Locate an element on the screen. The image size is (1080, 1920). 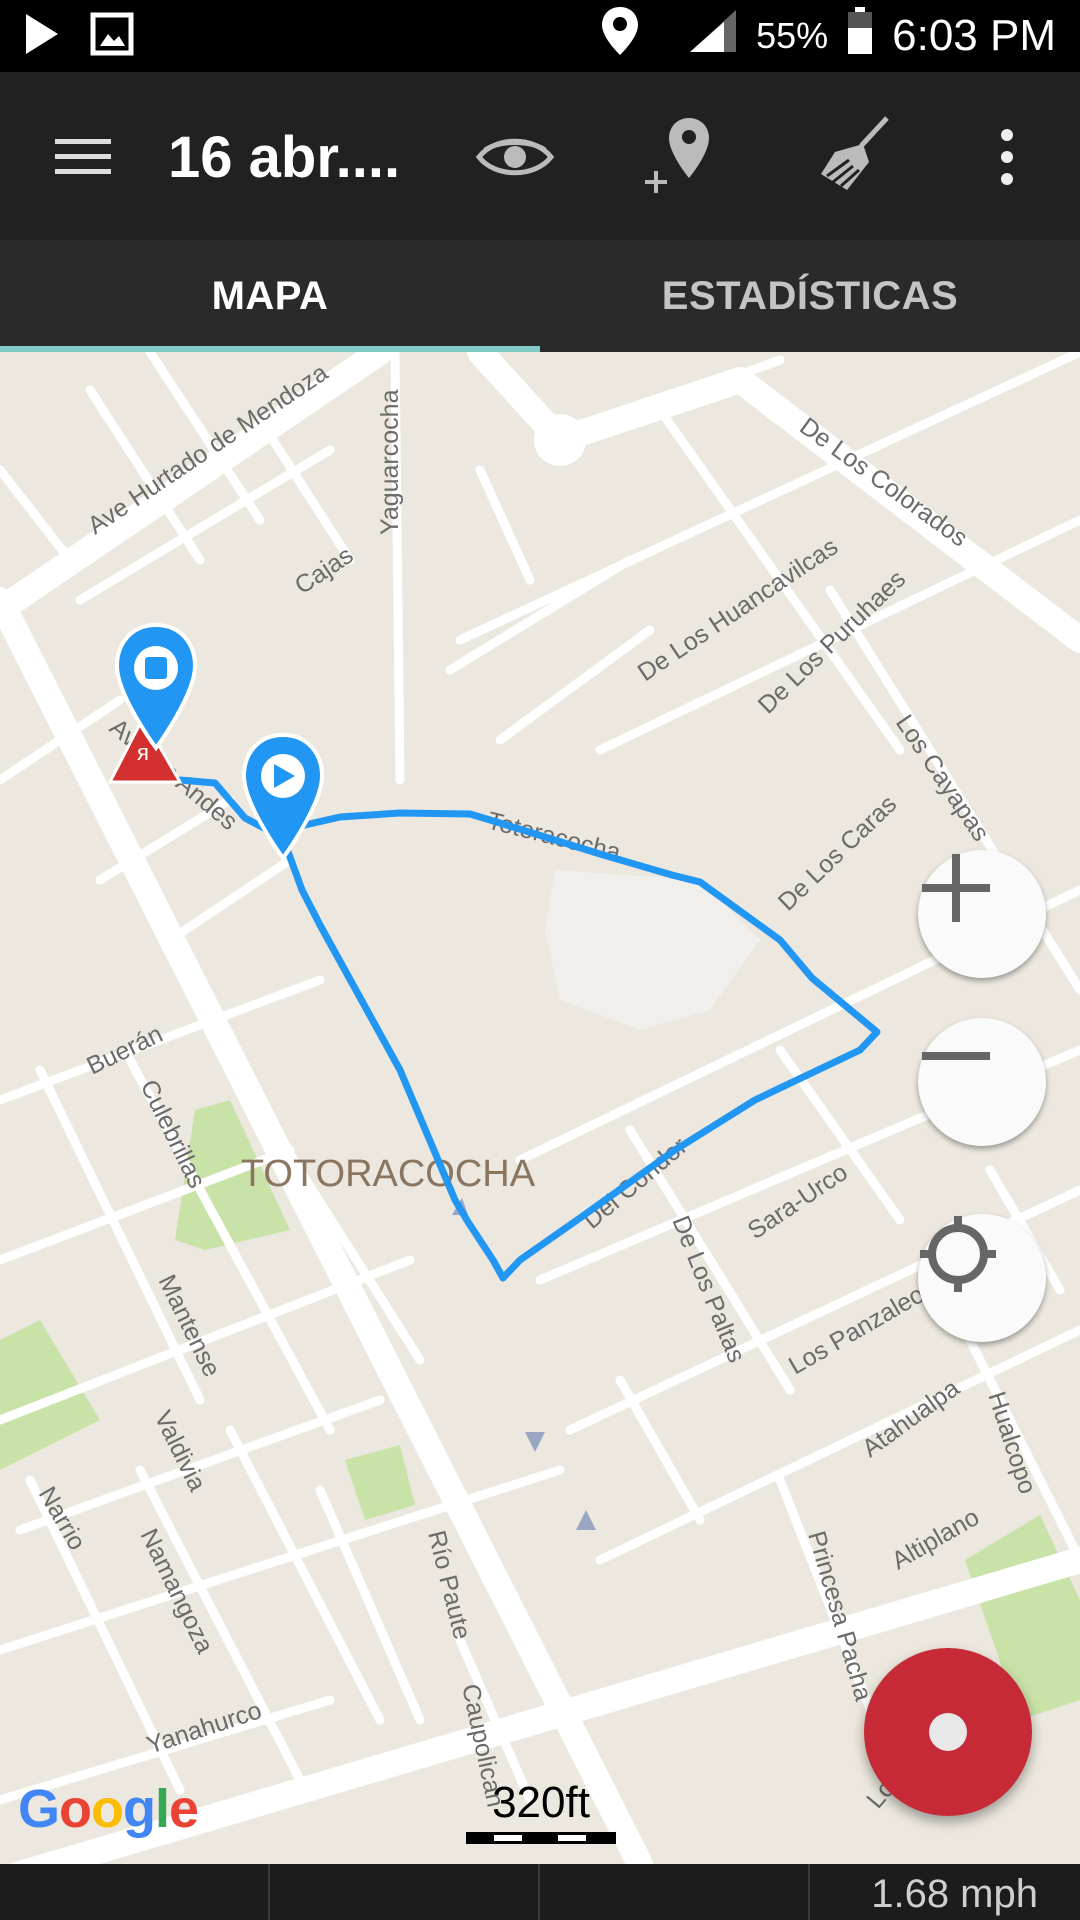
start-marker is located at coordinates (283, 797).